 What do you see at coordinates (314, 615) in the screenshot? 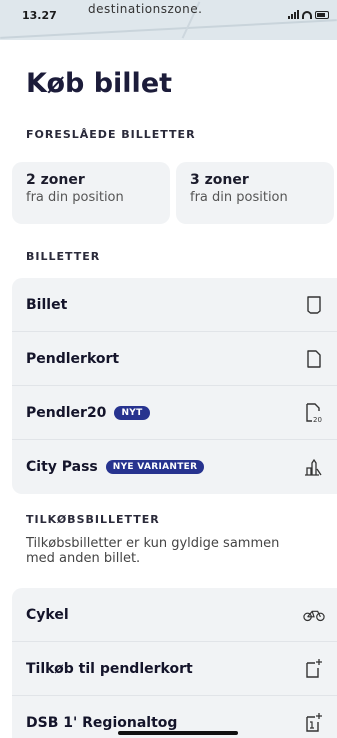
I see `bicycle-icon` at bounding box center [314, 615].